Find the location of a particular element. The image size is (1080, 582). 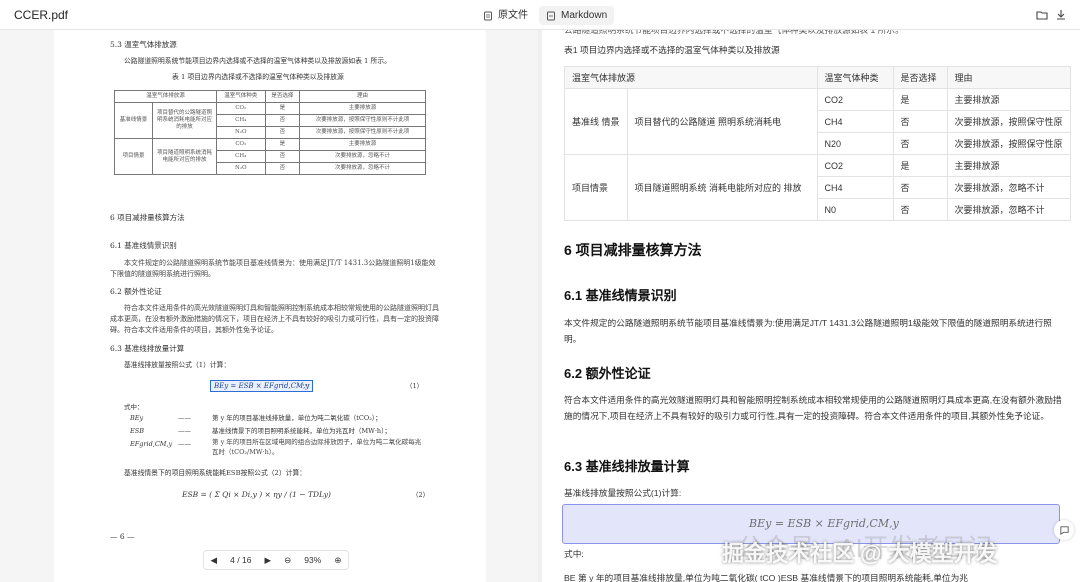

pdf-def-symbol: BEy is located at coordinates (137, 418).